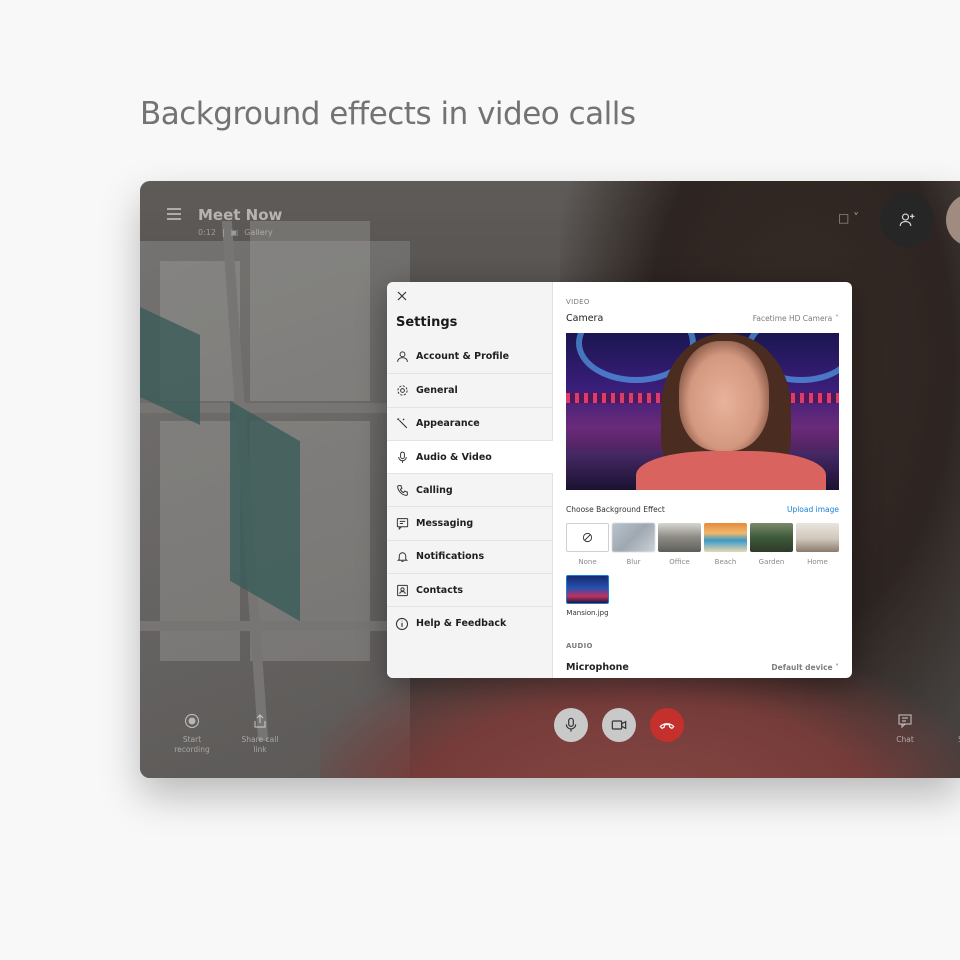 The image size is (960, 960). I want to click on call-duration: 0:12, so click(207, 232).